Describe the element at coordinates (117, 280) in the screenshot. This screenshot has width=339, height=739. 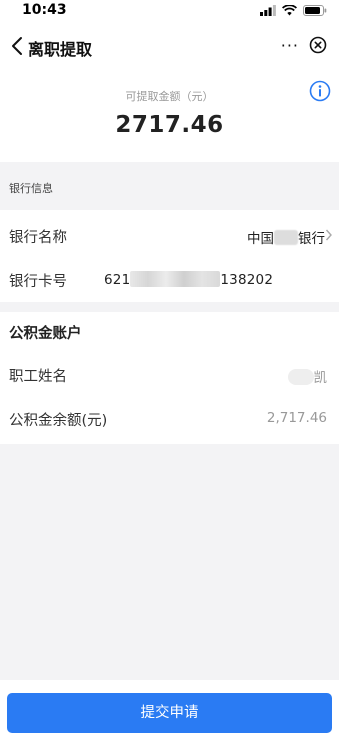
I see `card-number-prefix: 621` at that location.